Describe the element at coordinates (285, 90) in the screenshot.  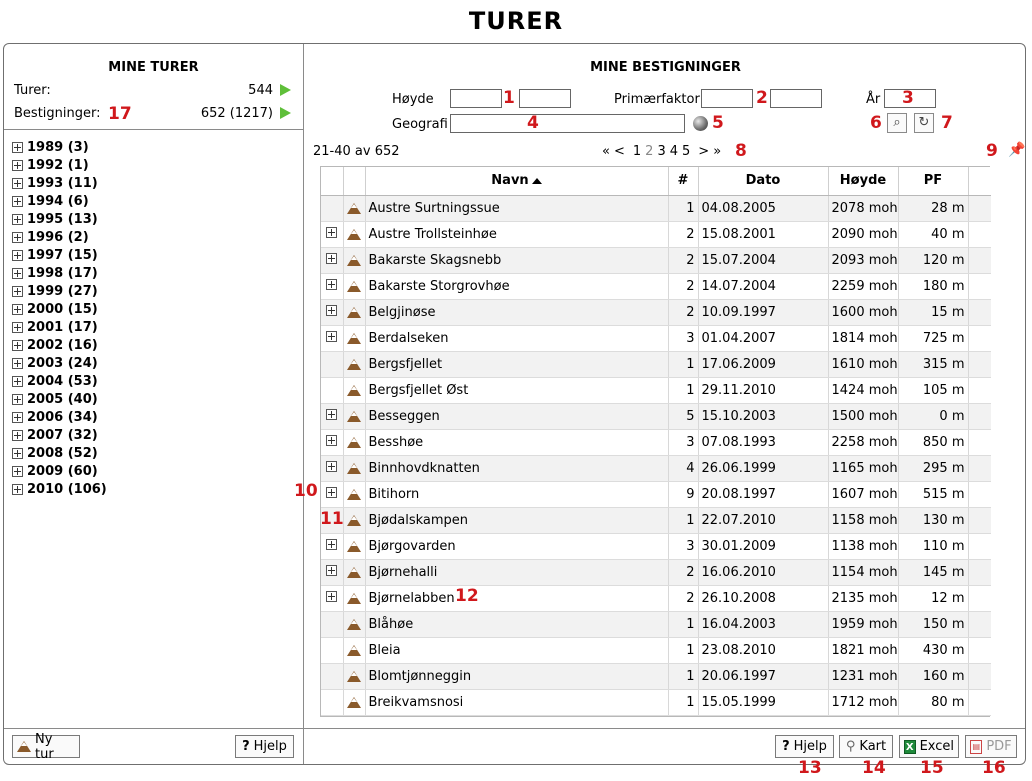
I see `turer-play-icon` at that location.